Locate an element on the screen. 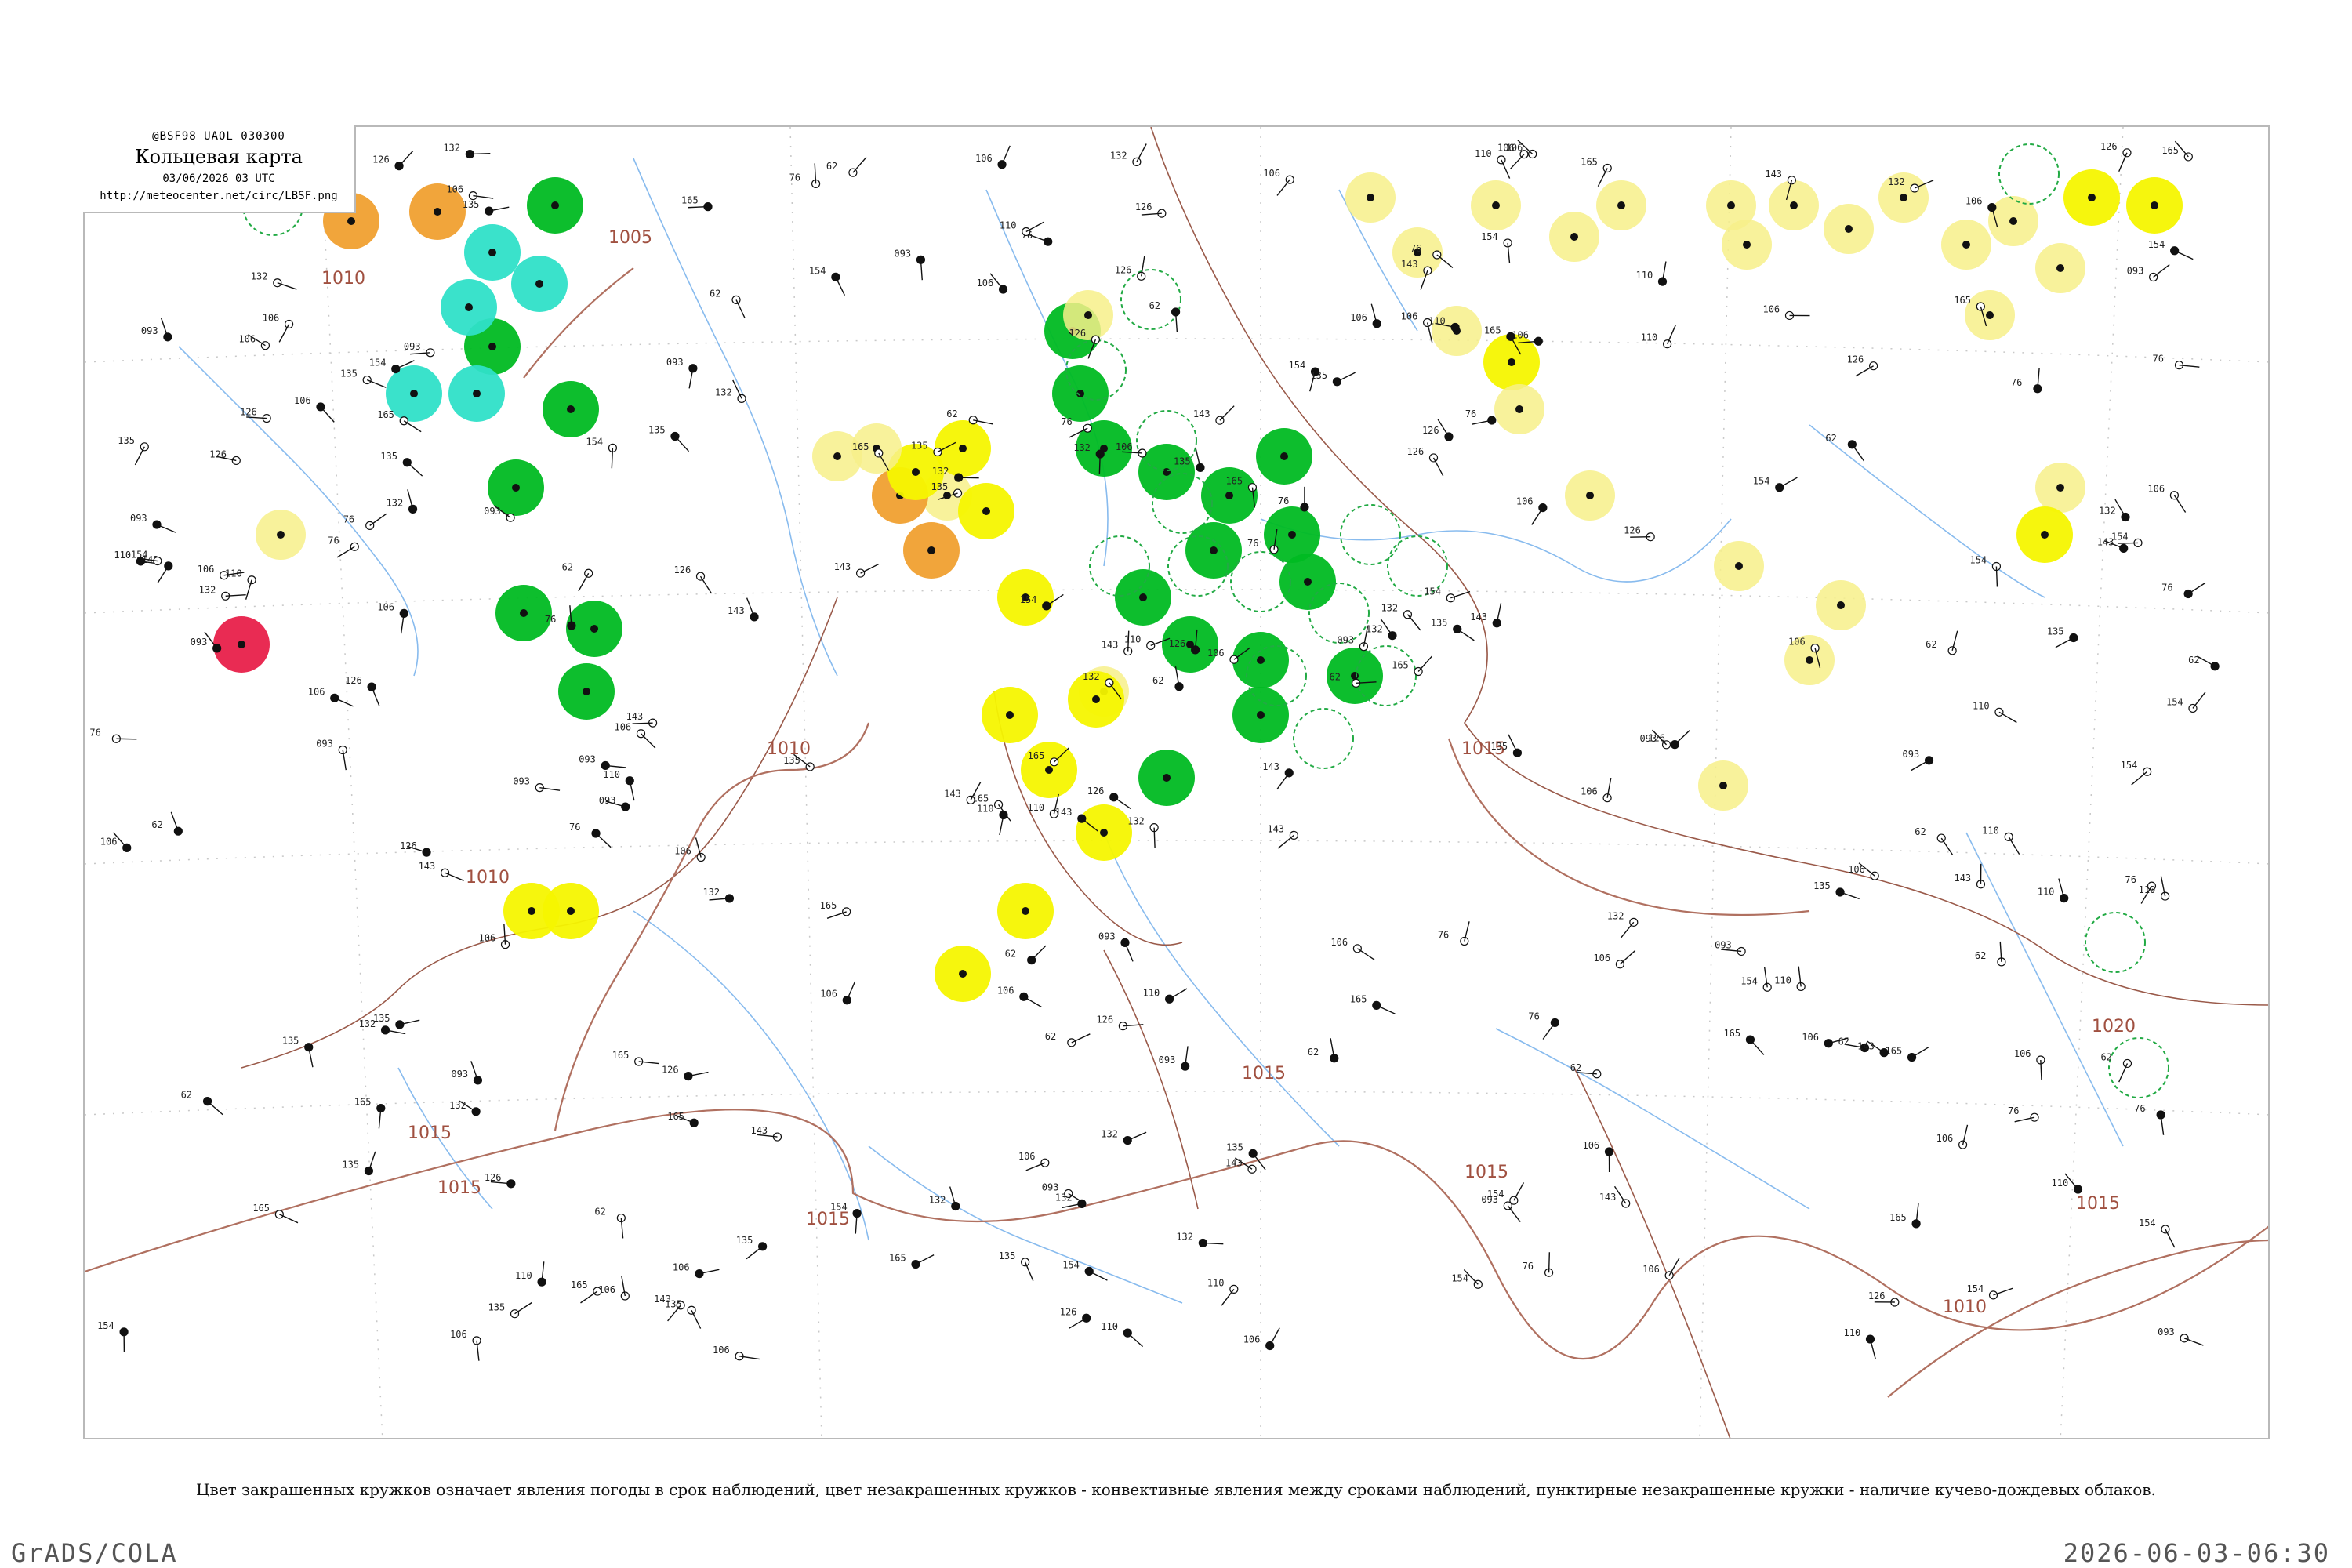  isobar-label: 1015 is located at coordinates (459, 1188).